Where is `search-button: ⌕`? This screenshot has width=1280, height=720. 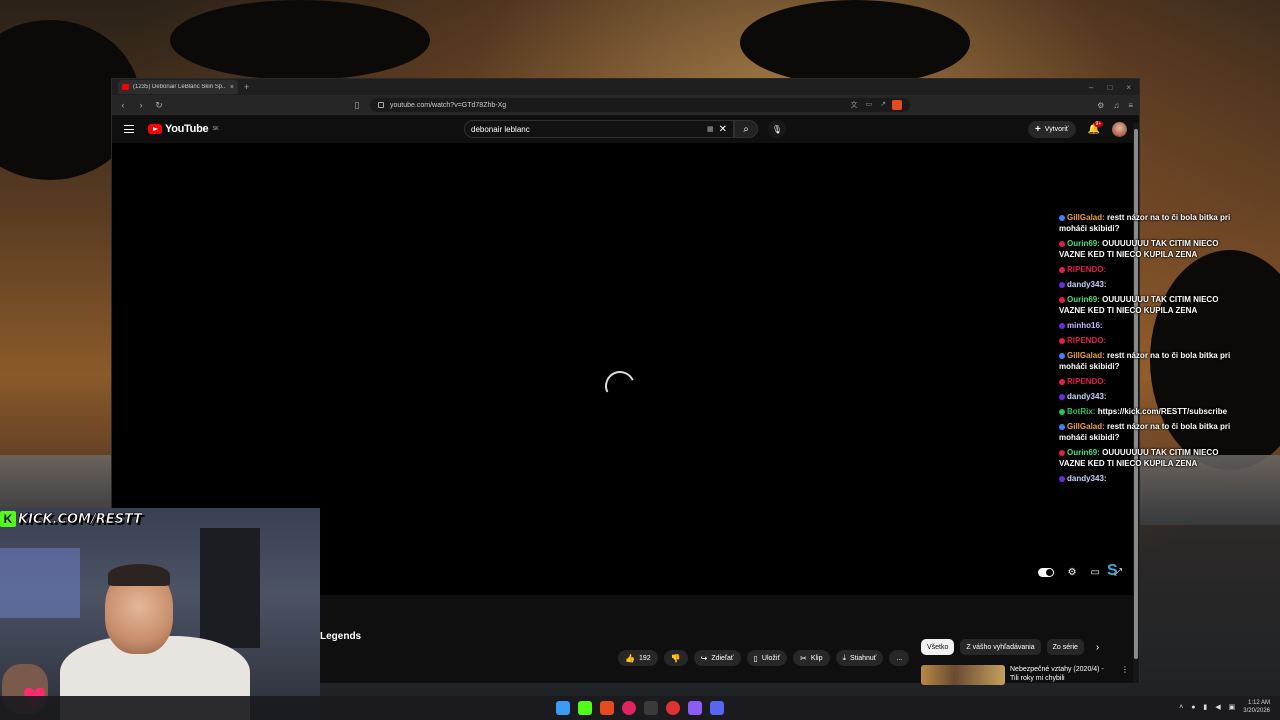 search-button: ⌕ is located at coordinates (746, 129).